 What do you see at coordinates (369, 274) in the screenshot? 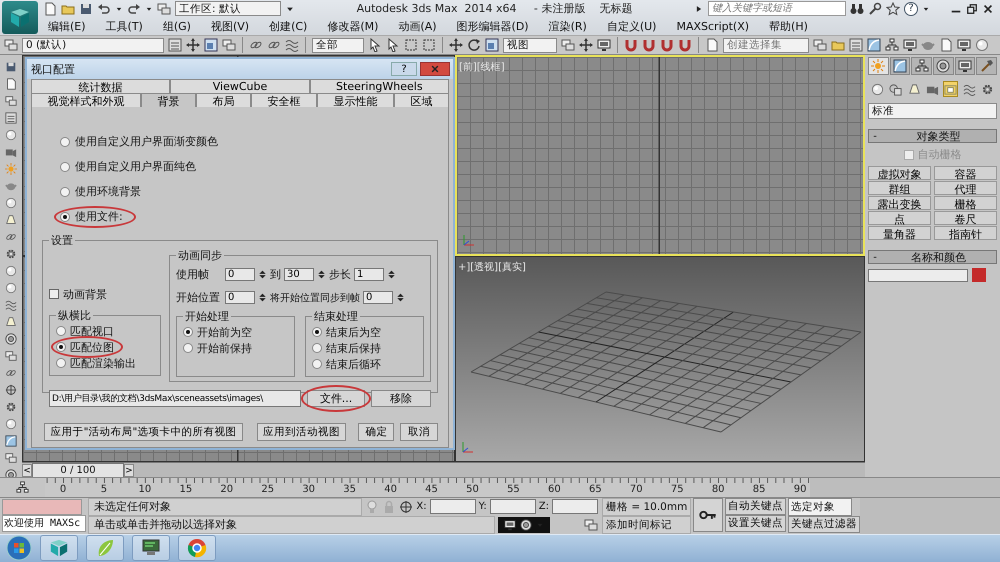
I see `number-field: 1` at bounding box center [369, 274].